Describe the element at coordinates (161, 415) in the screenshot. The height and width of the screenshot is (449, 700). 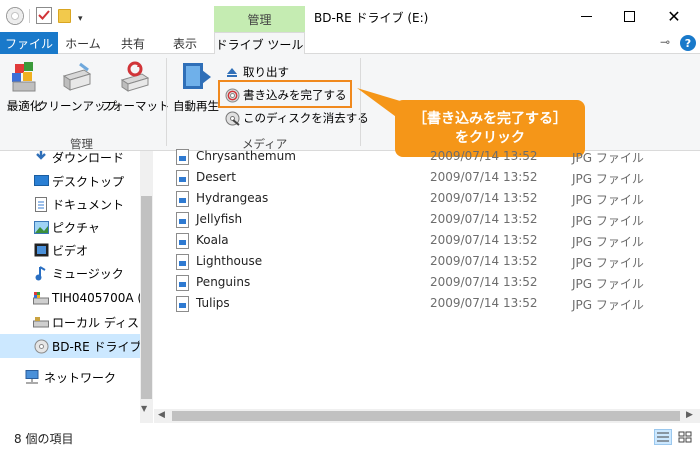
I see `scroll-left-icon: ◀` at that location.